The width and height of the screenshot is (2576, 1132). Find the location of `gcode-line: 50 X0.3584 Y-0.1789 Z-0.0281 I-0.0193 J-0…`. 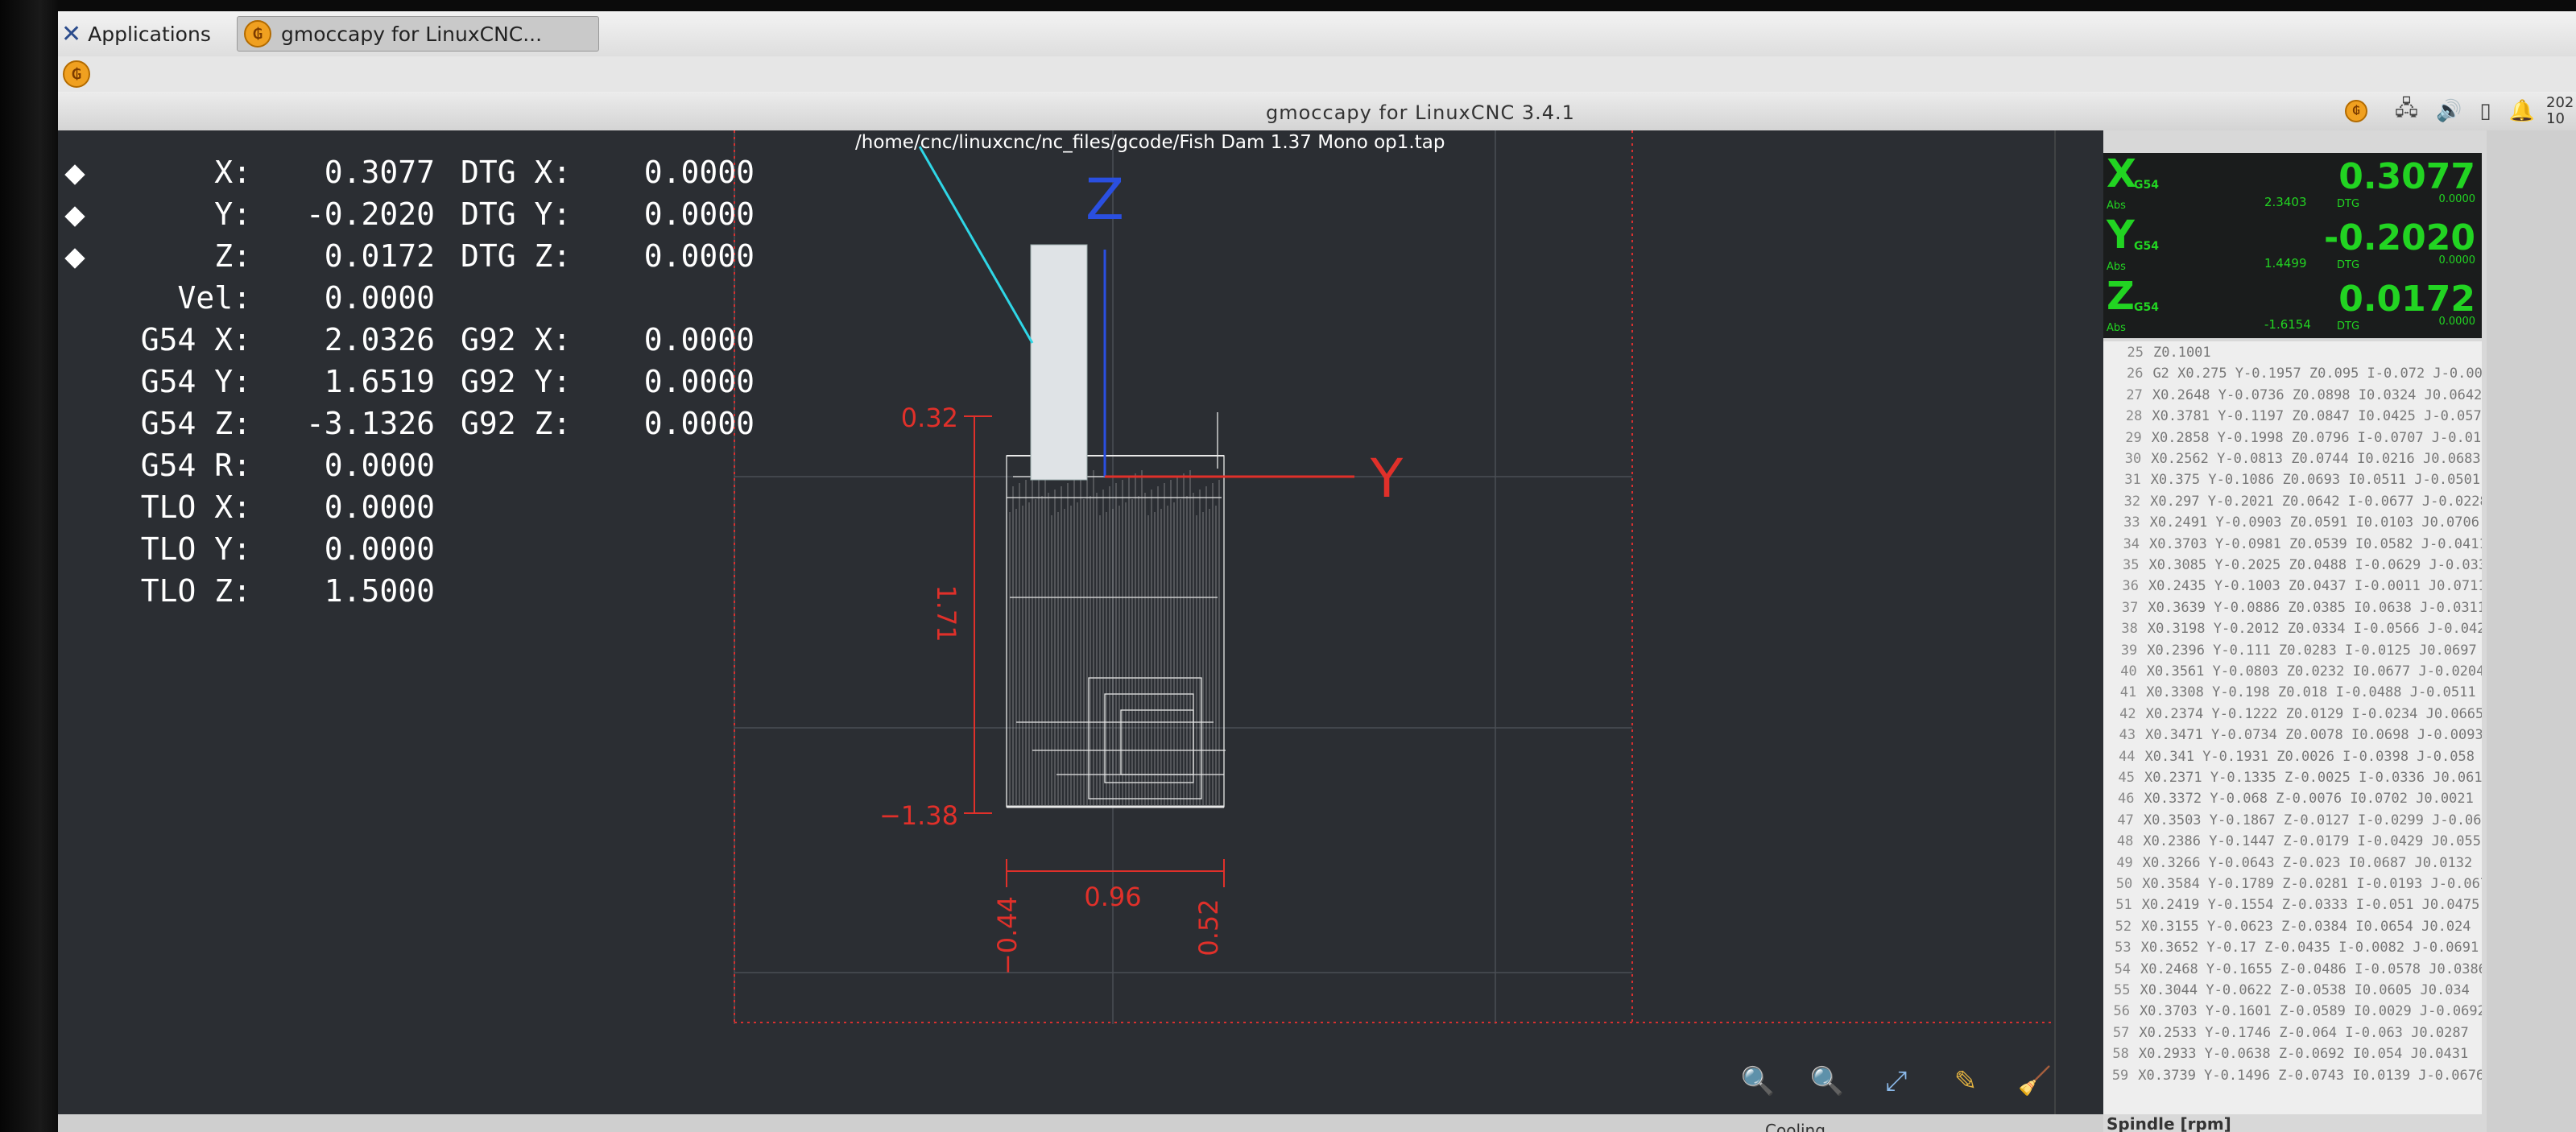

gcode-line: 50 X0.3584 Y-0.1789 Z-0.0281 I-0.0193 J-0… is located at coordinates (2293, 886).